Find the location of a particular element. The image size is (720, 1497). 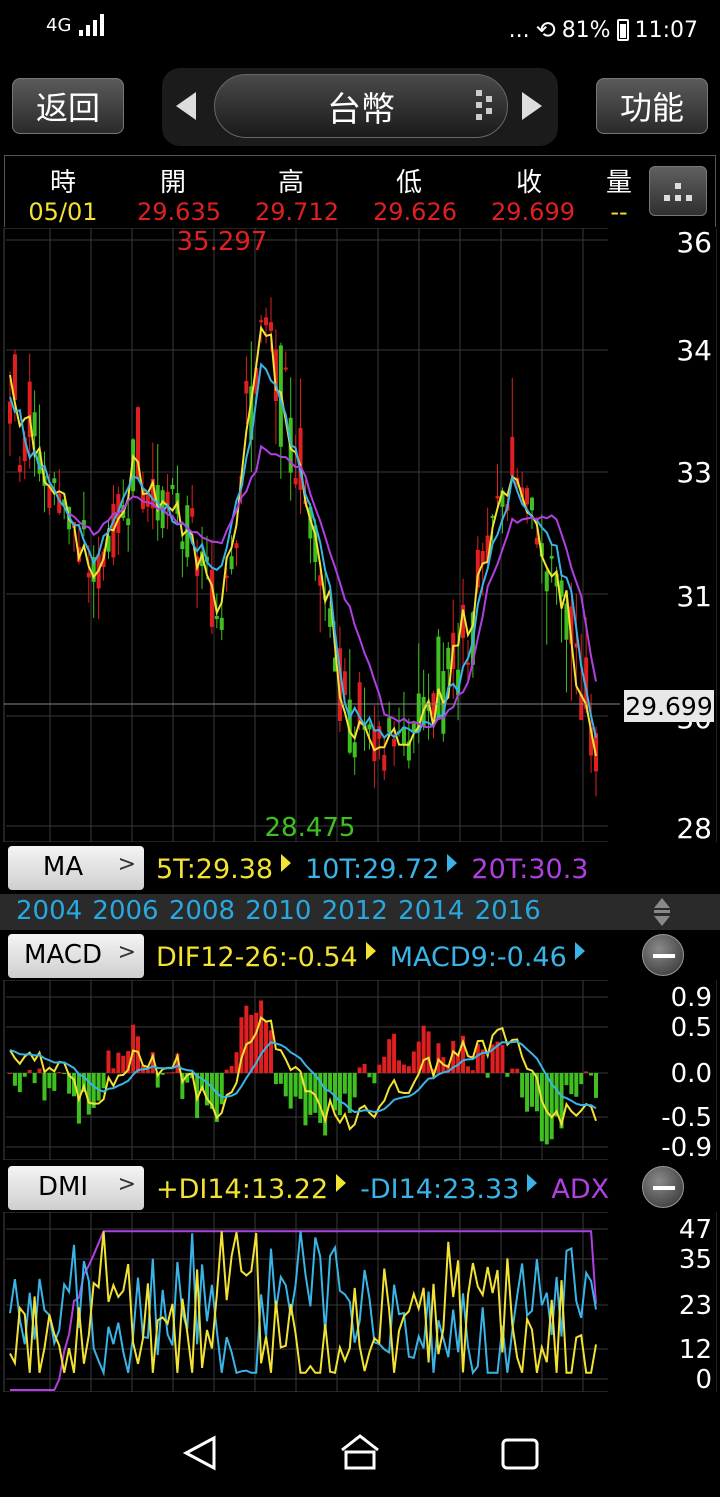

value-close: 29.699 is located at coordinates (533, 212).